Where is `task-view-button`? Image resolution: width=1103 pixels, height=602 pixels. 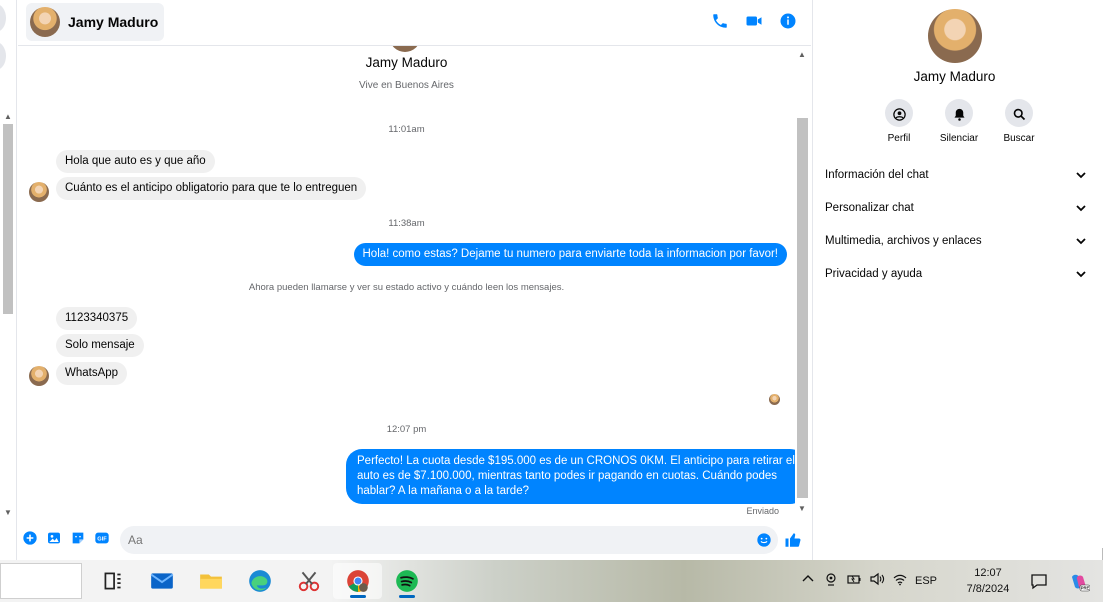 task-view-button is located at coordinates (112, 581).